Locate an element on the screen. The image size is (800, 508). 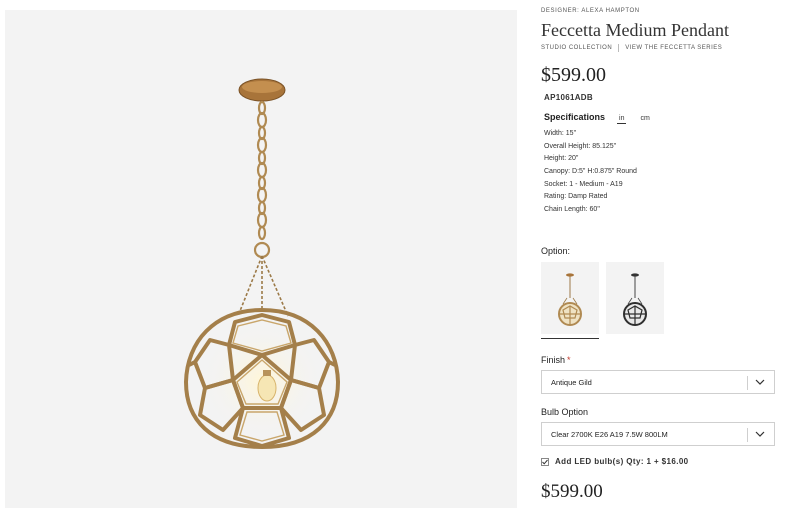
led-bulb-checkbox is located at coordinates (545, 461).